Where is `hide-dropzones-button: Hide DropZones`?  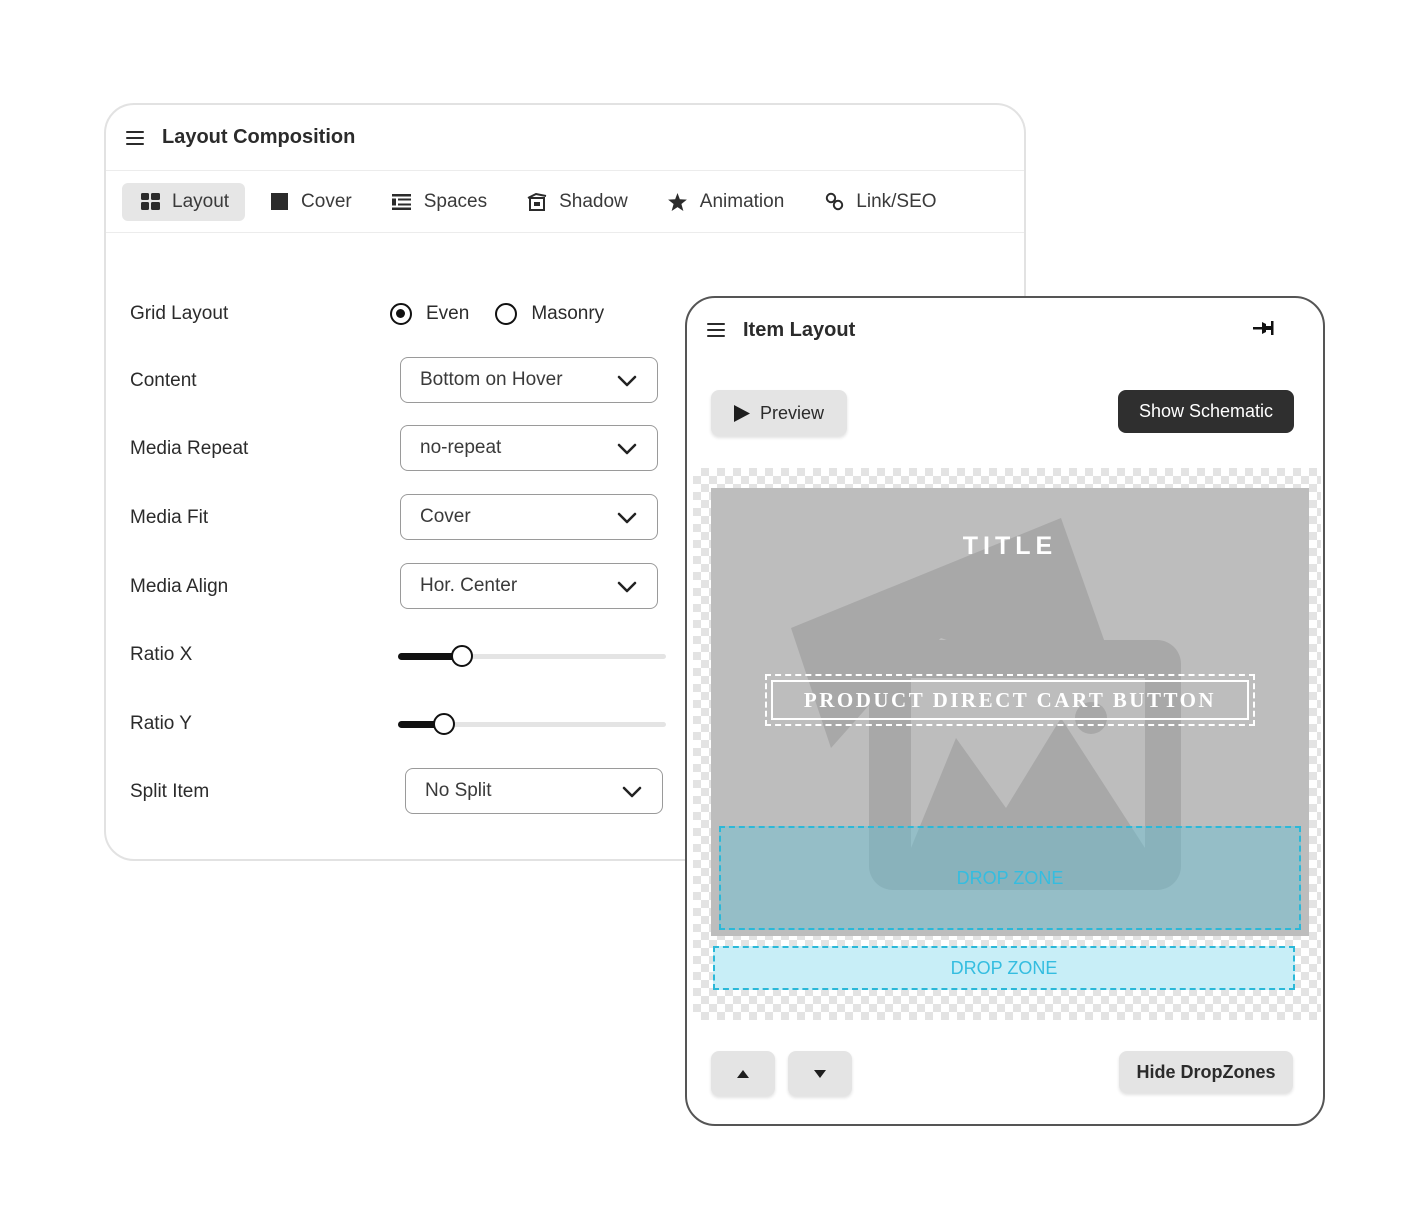
hide-dropzones-button: Hide DropZones is located at coordinates (1206, 1072).